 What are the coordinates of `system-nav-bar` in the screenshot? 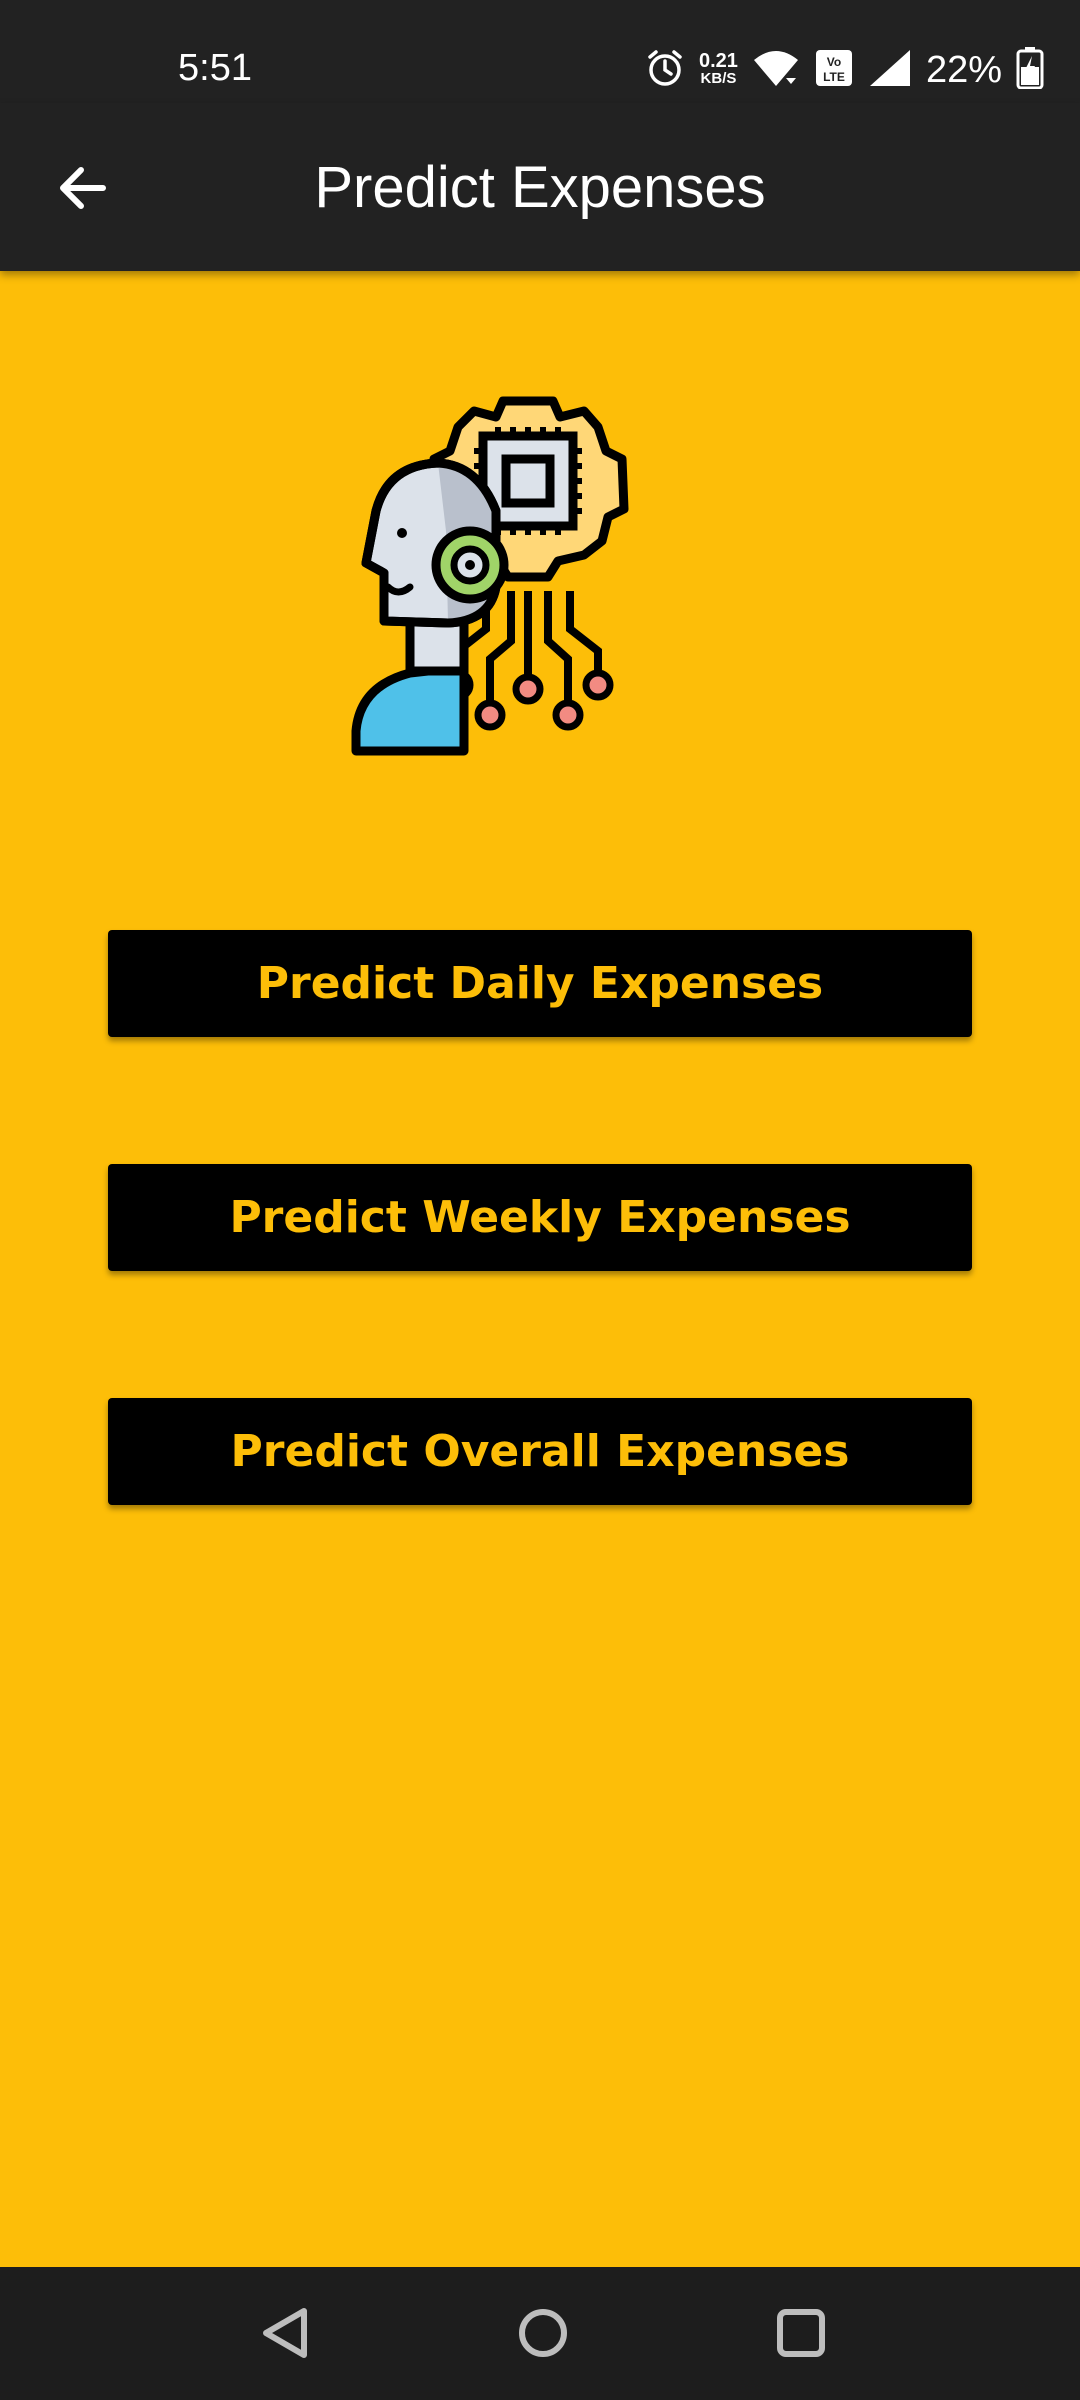 It's located at (540, 2333).